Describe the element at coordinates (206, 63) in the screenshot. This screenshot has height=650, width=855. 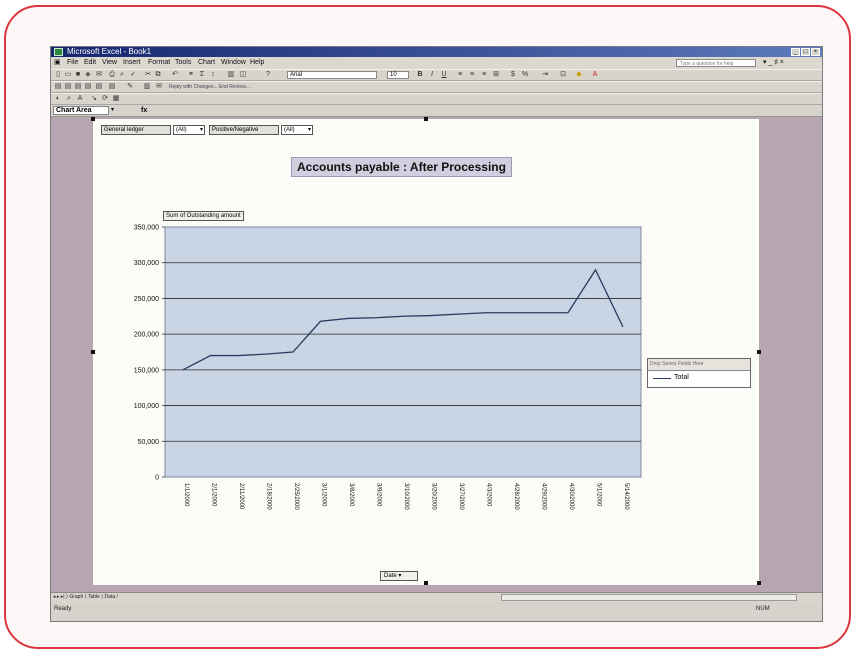
I see `menu-chart: Chart` at that location.